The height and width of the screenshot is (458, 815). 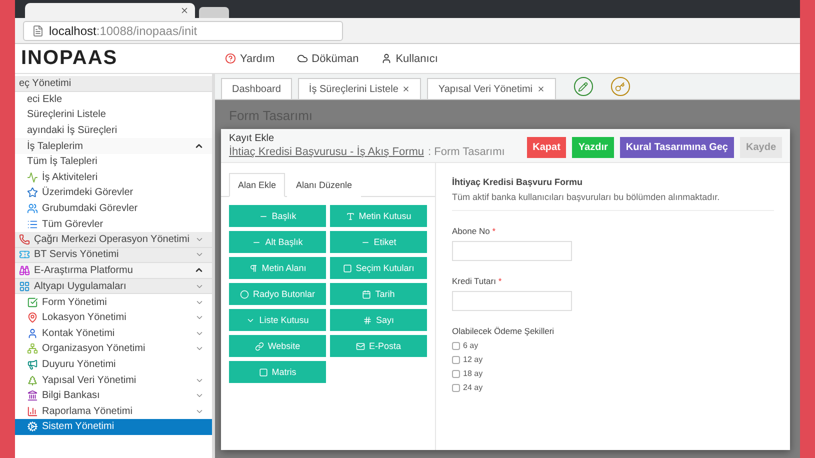 I want to click on breadcrumb-text: : Form Tasarımı, so click(x=466, y=152).